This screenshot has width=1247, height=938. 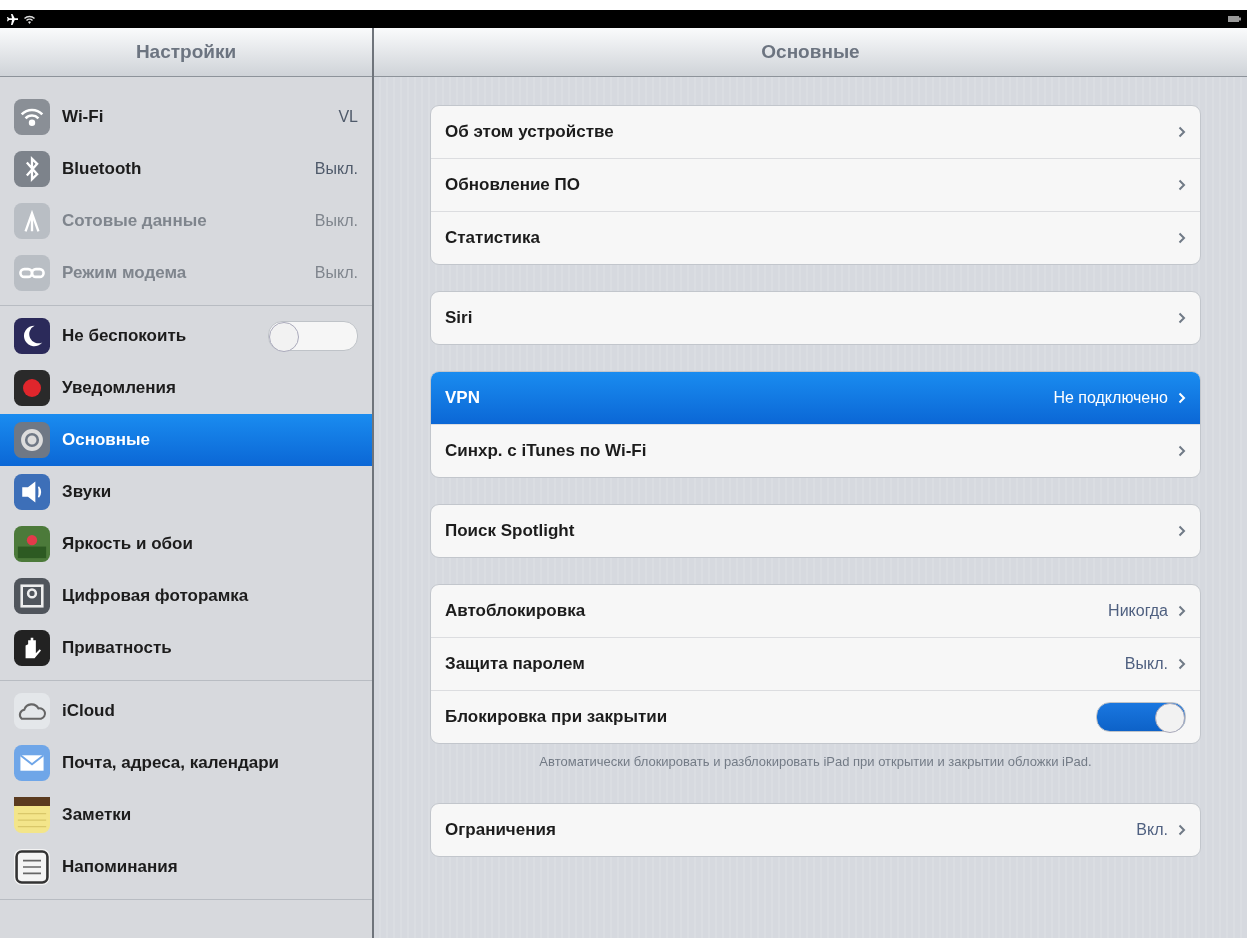 I want to click on sidebar-item: Напоминания, so click(x=186, y=867).